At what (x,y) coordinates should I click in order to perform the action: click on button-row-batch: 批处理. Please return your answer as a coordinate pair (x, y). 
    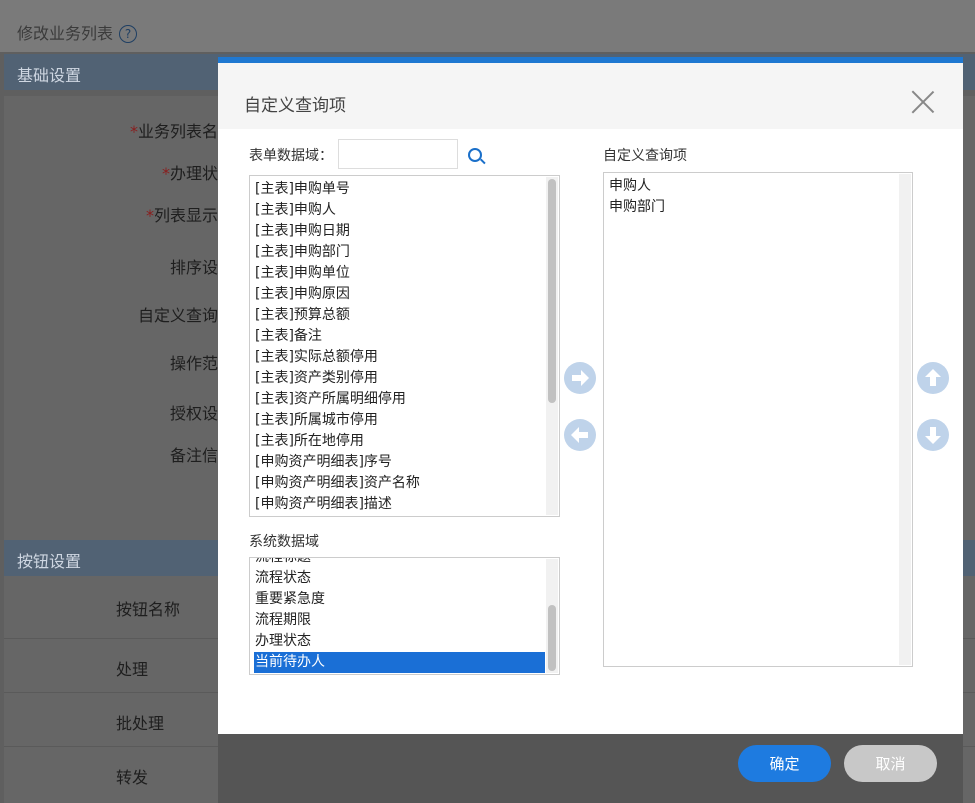
    Looking at the image, I should click on (140, 723).